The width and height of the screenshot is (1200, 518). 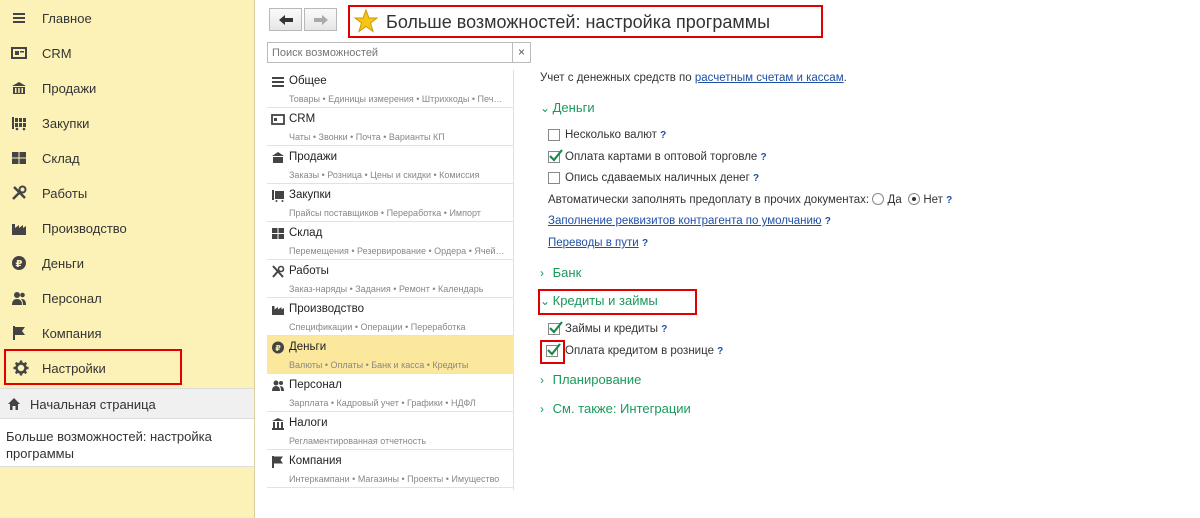 What do you see at coordinates (366, 21) in the screenshot?
I see `star-icon` at bounding box center [366, 21].